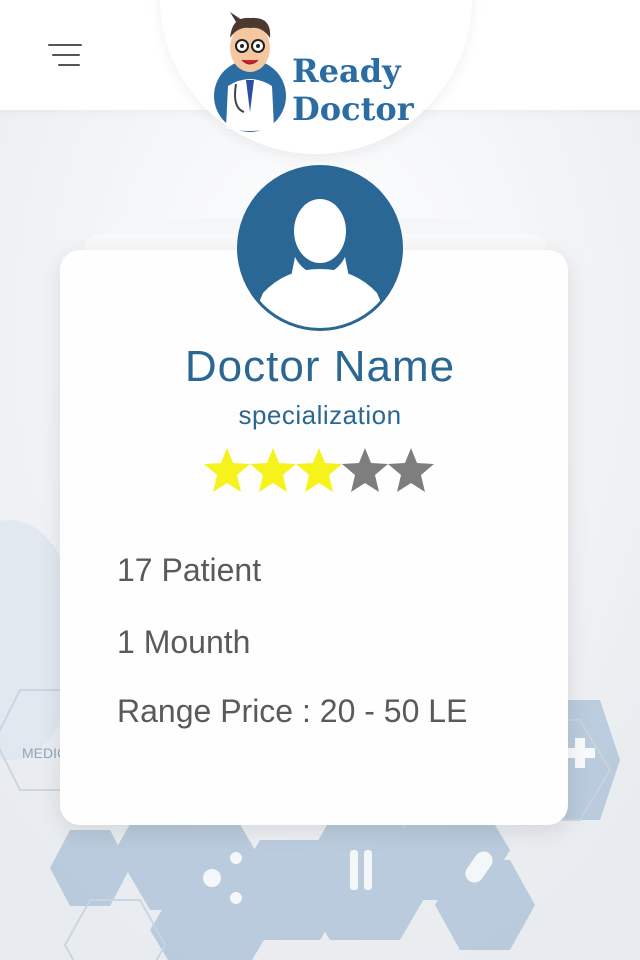 The width and height of the screenshot is (640, 960). What do you see at coordinates (320, 248) in the screenshot?
I see `user-avatar-icon` at bounding box center [320, 248].